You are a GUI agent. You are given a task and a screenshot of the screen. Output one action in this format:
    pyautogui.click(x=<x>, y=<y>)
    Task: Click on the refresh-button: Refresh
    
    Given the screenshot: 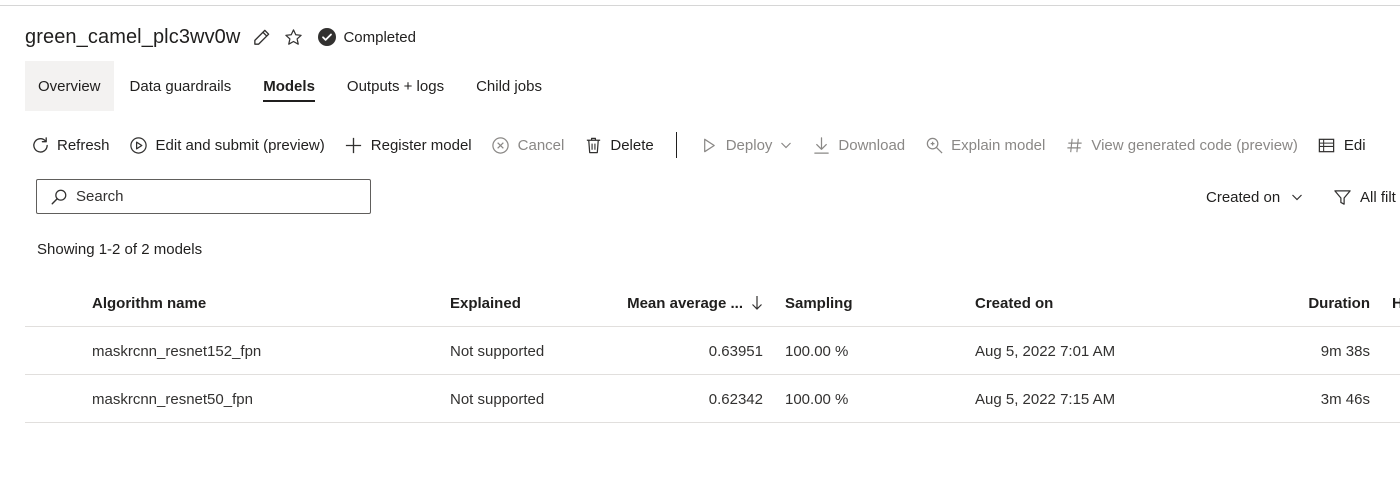 What is the action you would take?
    pyautogui.click(x=70, y=145)
    